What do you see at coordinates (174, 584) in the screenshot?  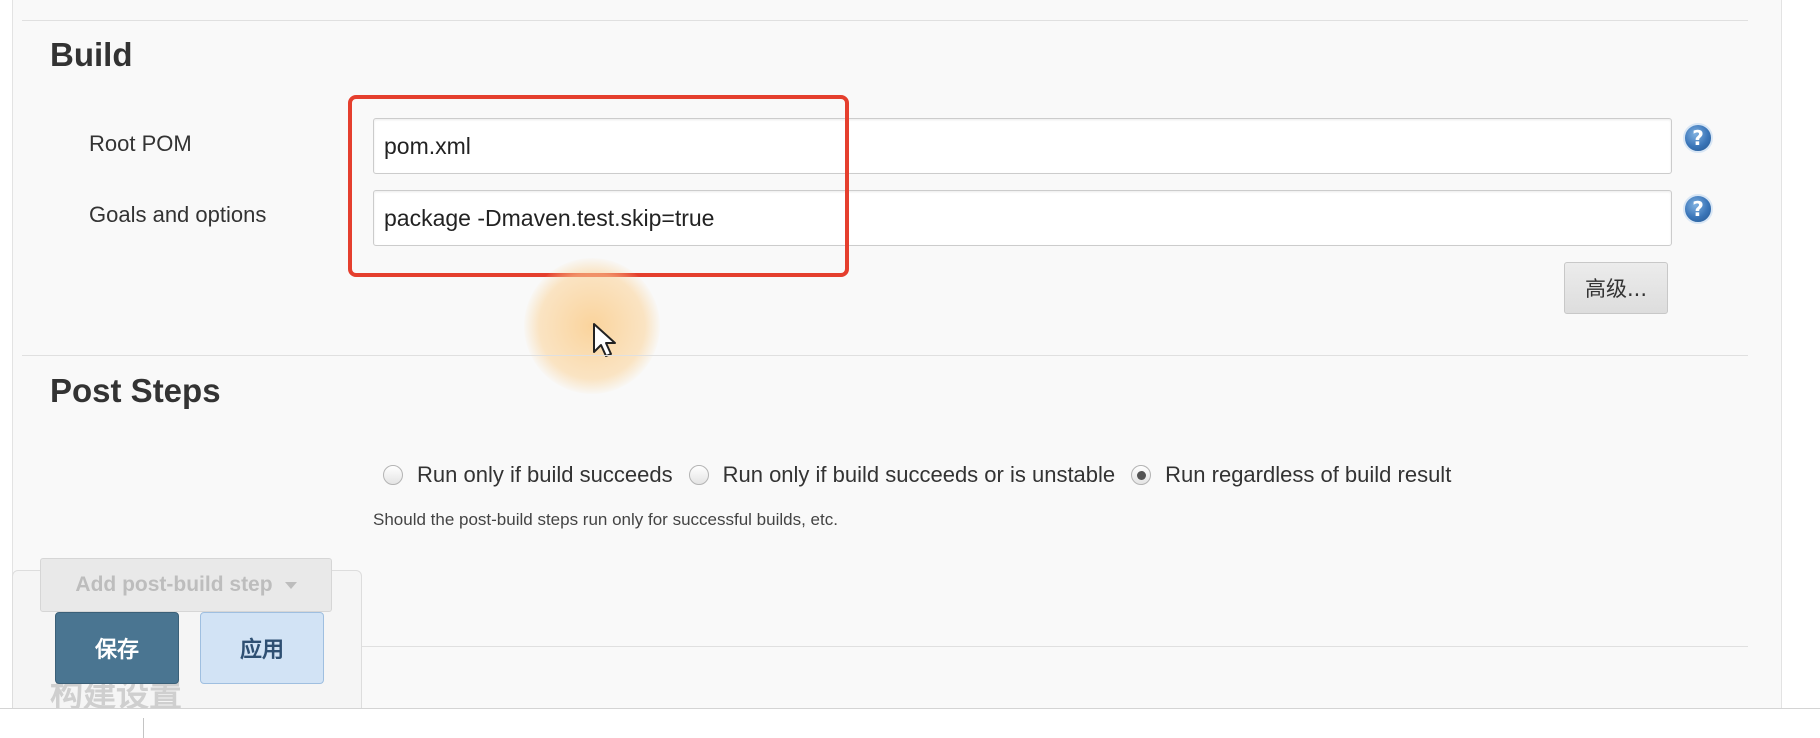 I see `add-step-label: Add post-build step` at bounding box center [174, 584].